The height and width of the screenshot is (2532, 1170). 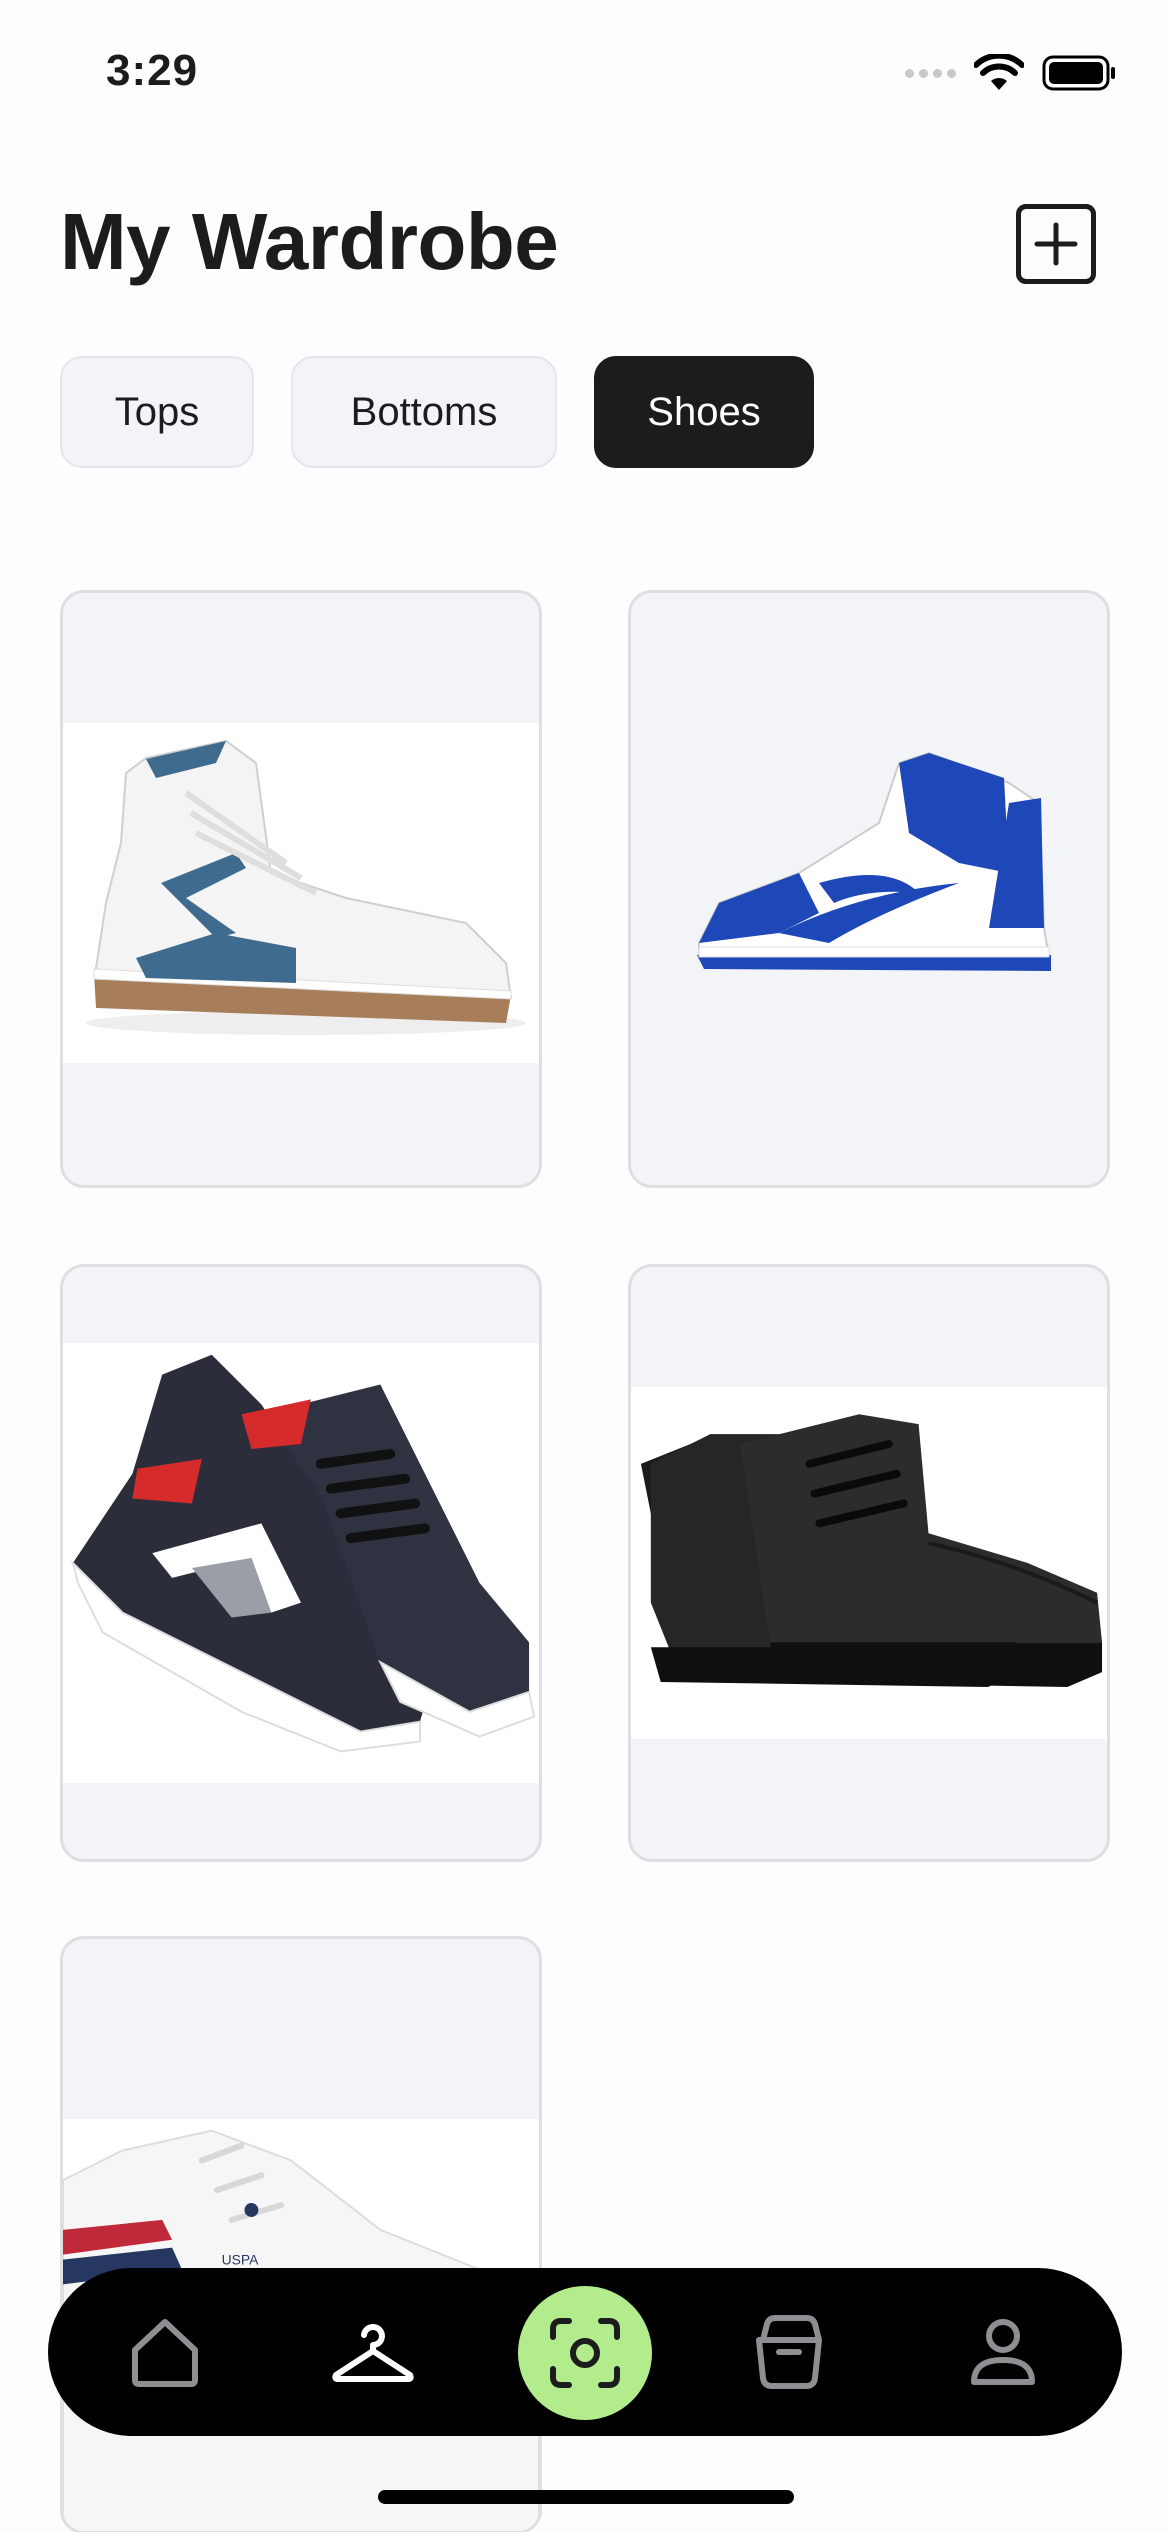 I want to click on home-indicator, so click(x=586, y=2497).